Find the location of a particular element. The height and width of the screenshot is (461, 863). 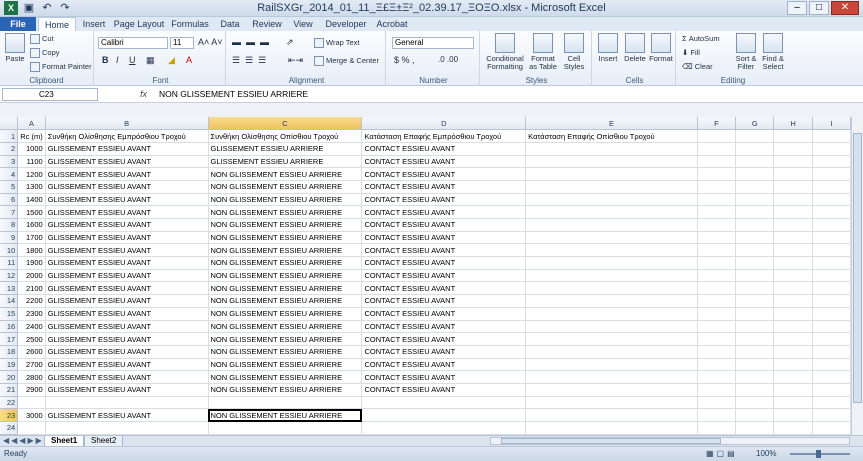

row-header: 13 is located at coordinates (9, 288).